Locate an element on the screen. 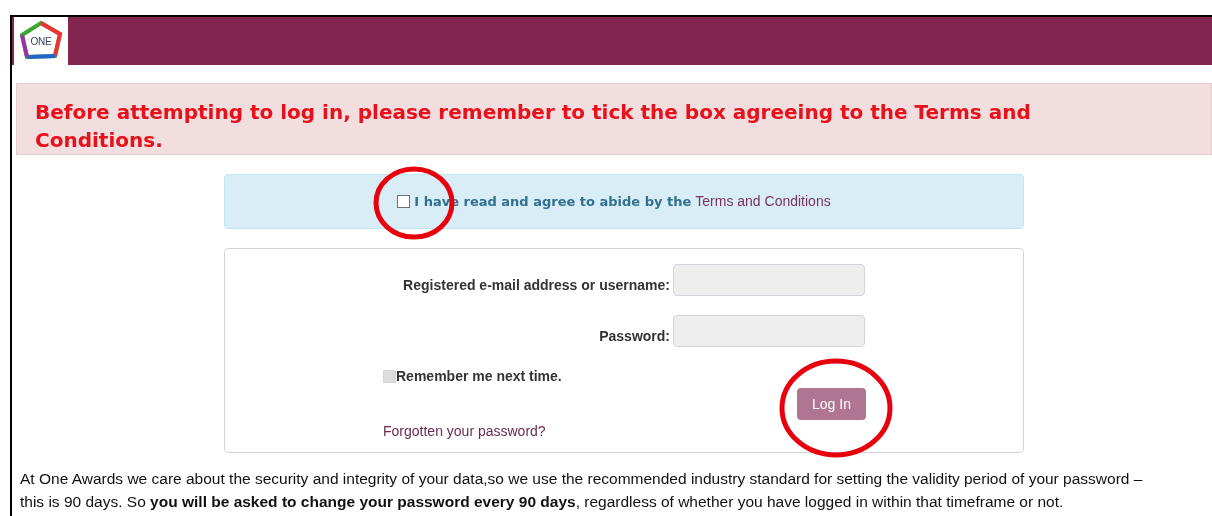  field-label: Registered e-mail address or username: is located at coordinates (536, 285).